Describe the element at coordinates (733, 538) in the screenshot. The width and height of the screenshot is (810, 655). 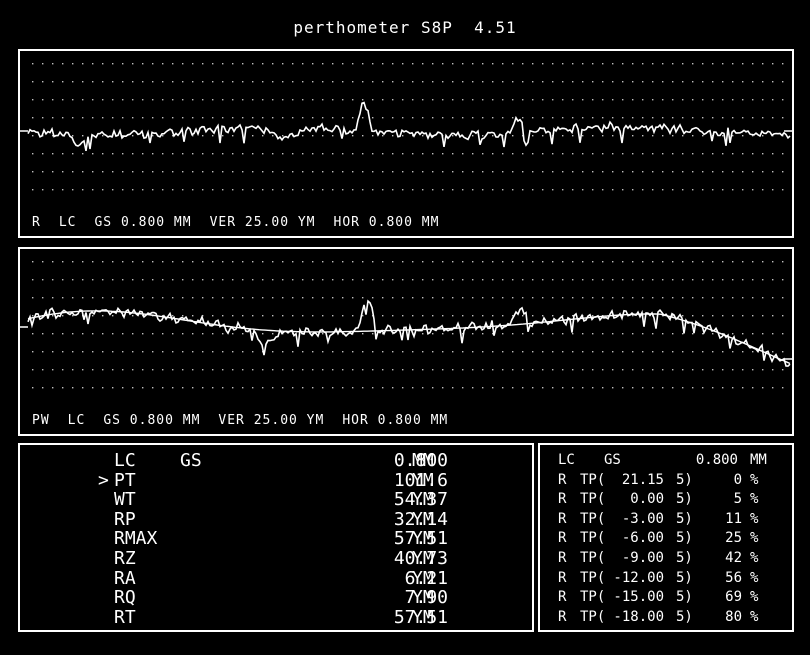
I see `tp-percent: 25` at that location.